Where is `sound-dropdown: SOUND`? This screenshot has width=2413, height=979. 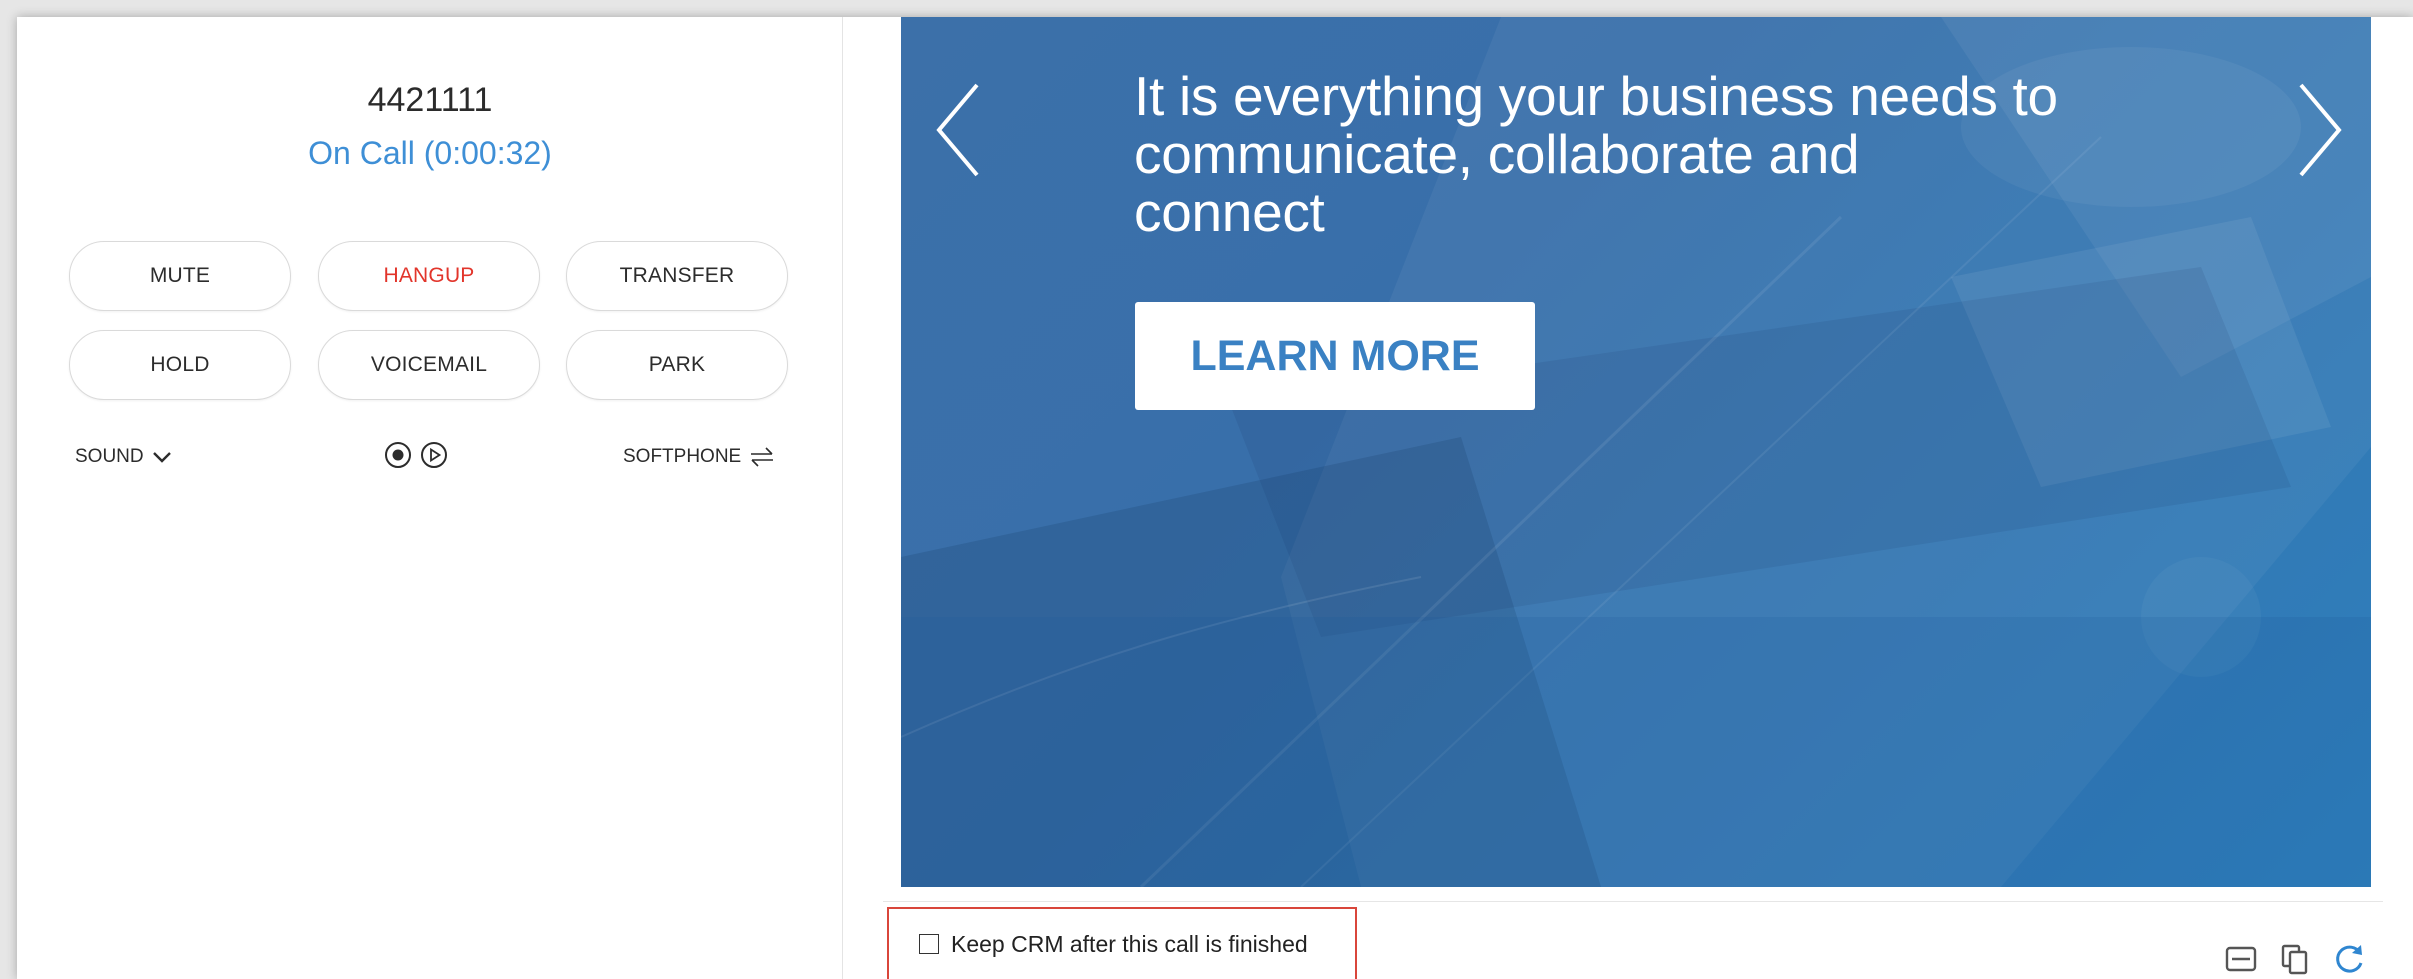
sound-dropdown: SOUND is located at coordinates (123, 457).